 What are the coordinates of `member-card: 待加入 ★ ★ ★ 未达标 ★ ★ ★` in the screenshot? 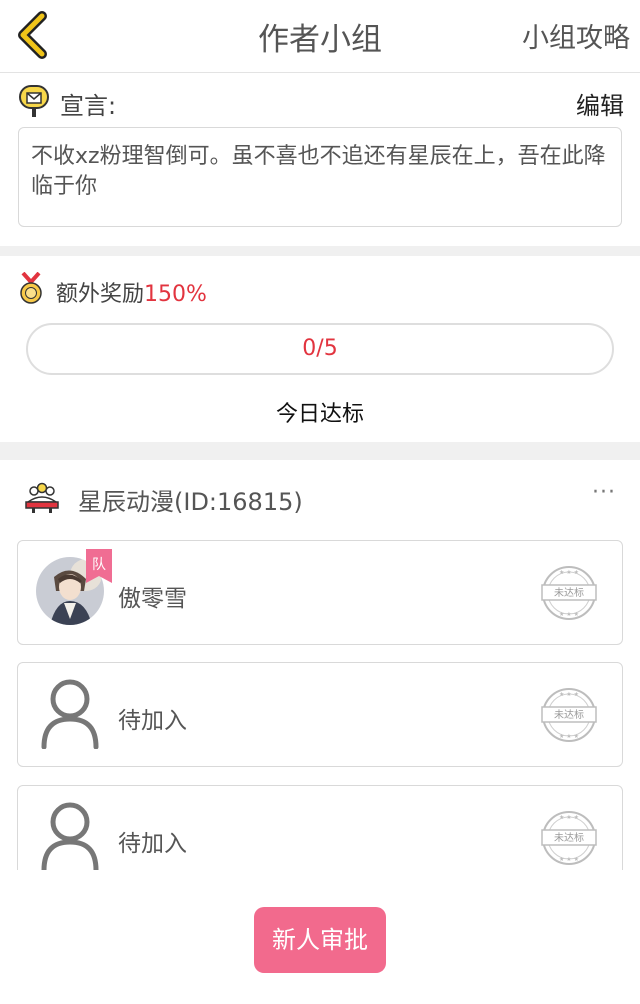 It's located at (320, 714).